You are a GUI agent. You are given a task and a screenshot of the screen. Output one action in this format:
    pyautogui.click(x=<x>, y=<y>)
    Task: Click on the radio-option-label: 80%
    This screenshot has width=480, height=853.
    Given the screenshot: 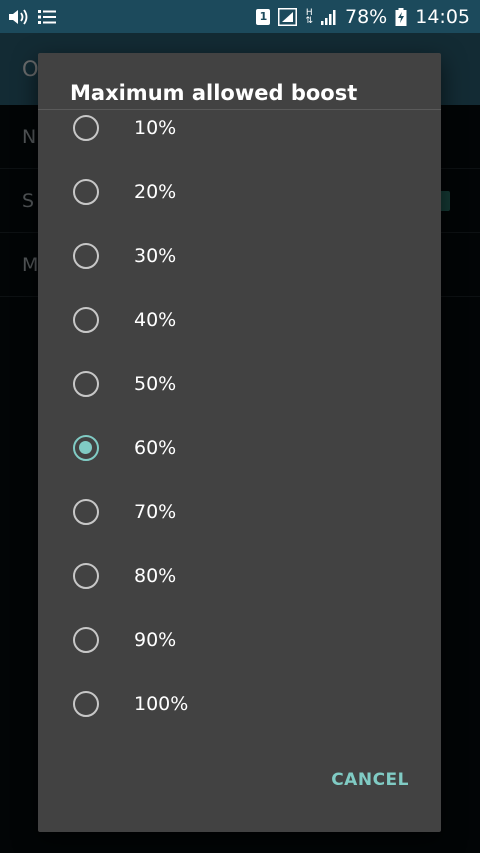 What is the action you would take?
    pyautogui.click(x=155, y=576)
    